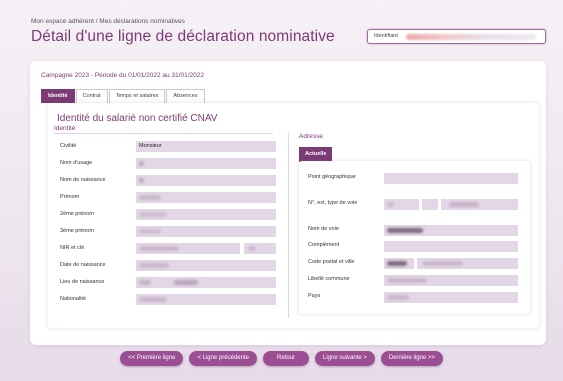 The width and height of the screenshot is (563, 381). What do you see at coordinates (188, 248) in the screenshot?
I see `field-value-nir` at bounding box center [188, 248].